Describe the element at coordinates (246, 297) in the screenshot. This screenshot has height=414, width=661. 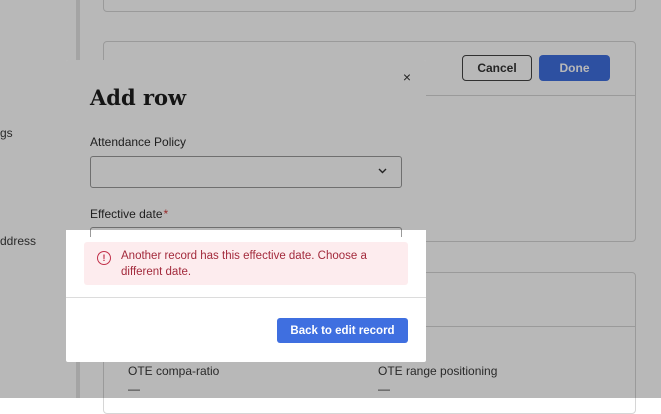
I see `modal-footer-divider` at that location.